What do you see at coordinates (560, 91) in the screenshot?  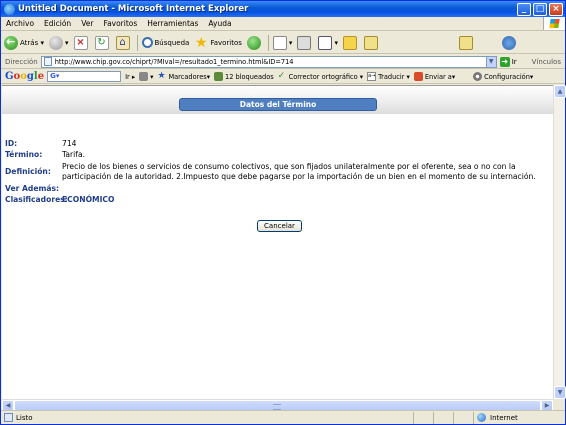 I see `scroll-up-icon: ▲` at bounding box center [560, 91].